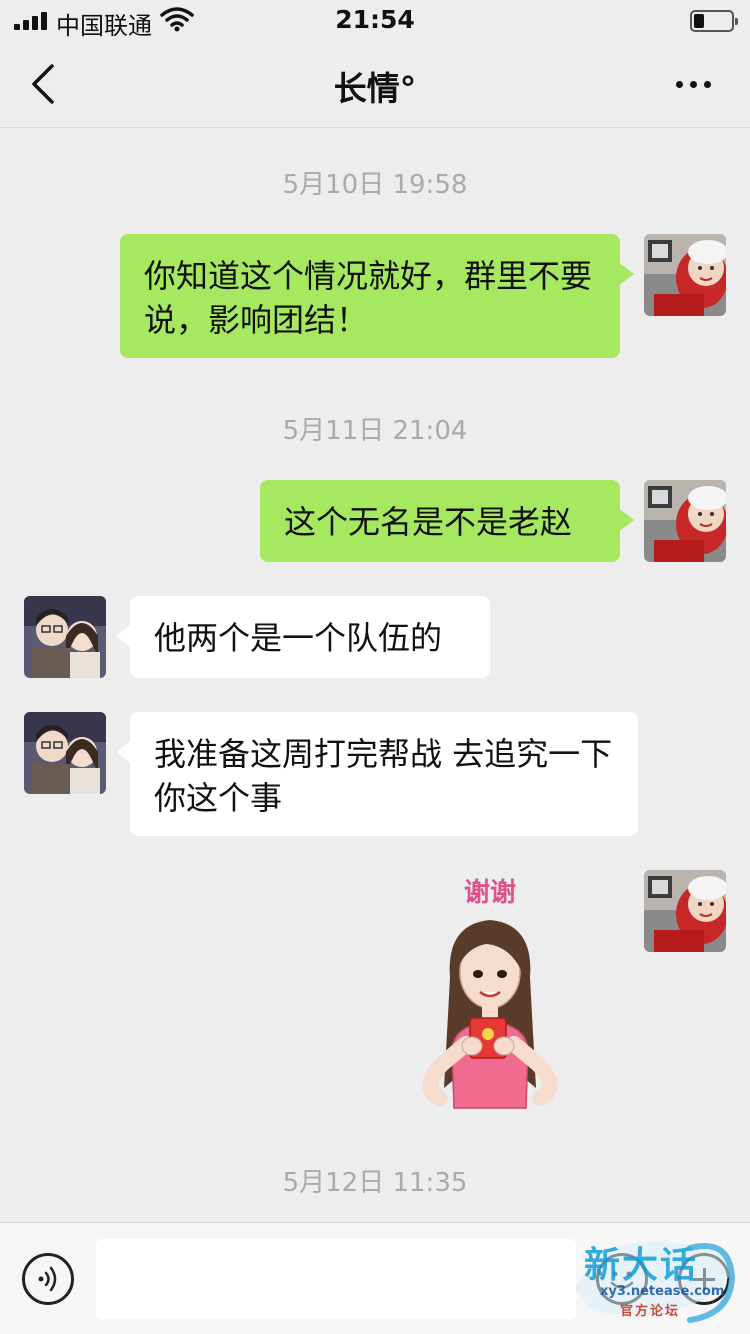 The width and height of the screenshot is (750, 1334). What do you see at coordinates (714, 21) in the screenshot?
I see `battery-icon` at bounding box center [714, 21].